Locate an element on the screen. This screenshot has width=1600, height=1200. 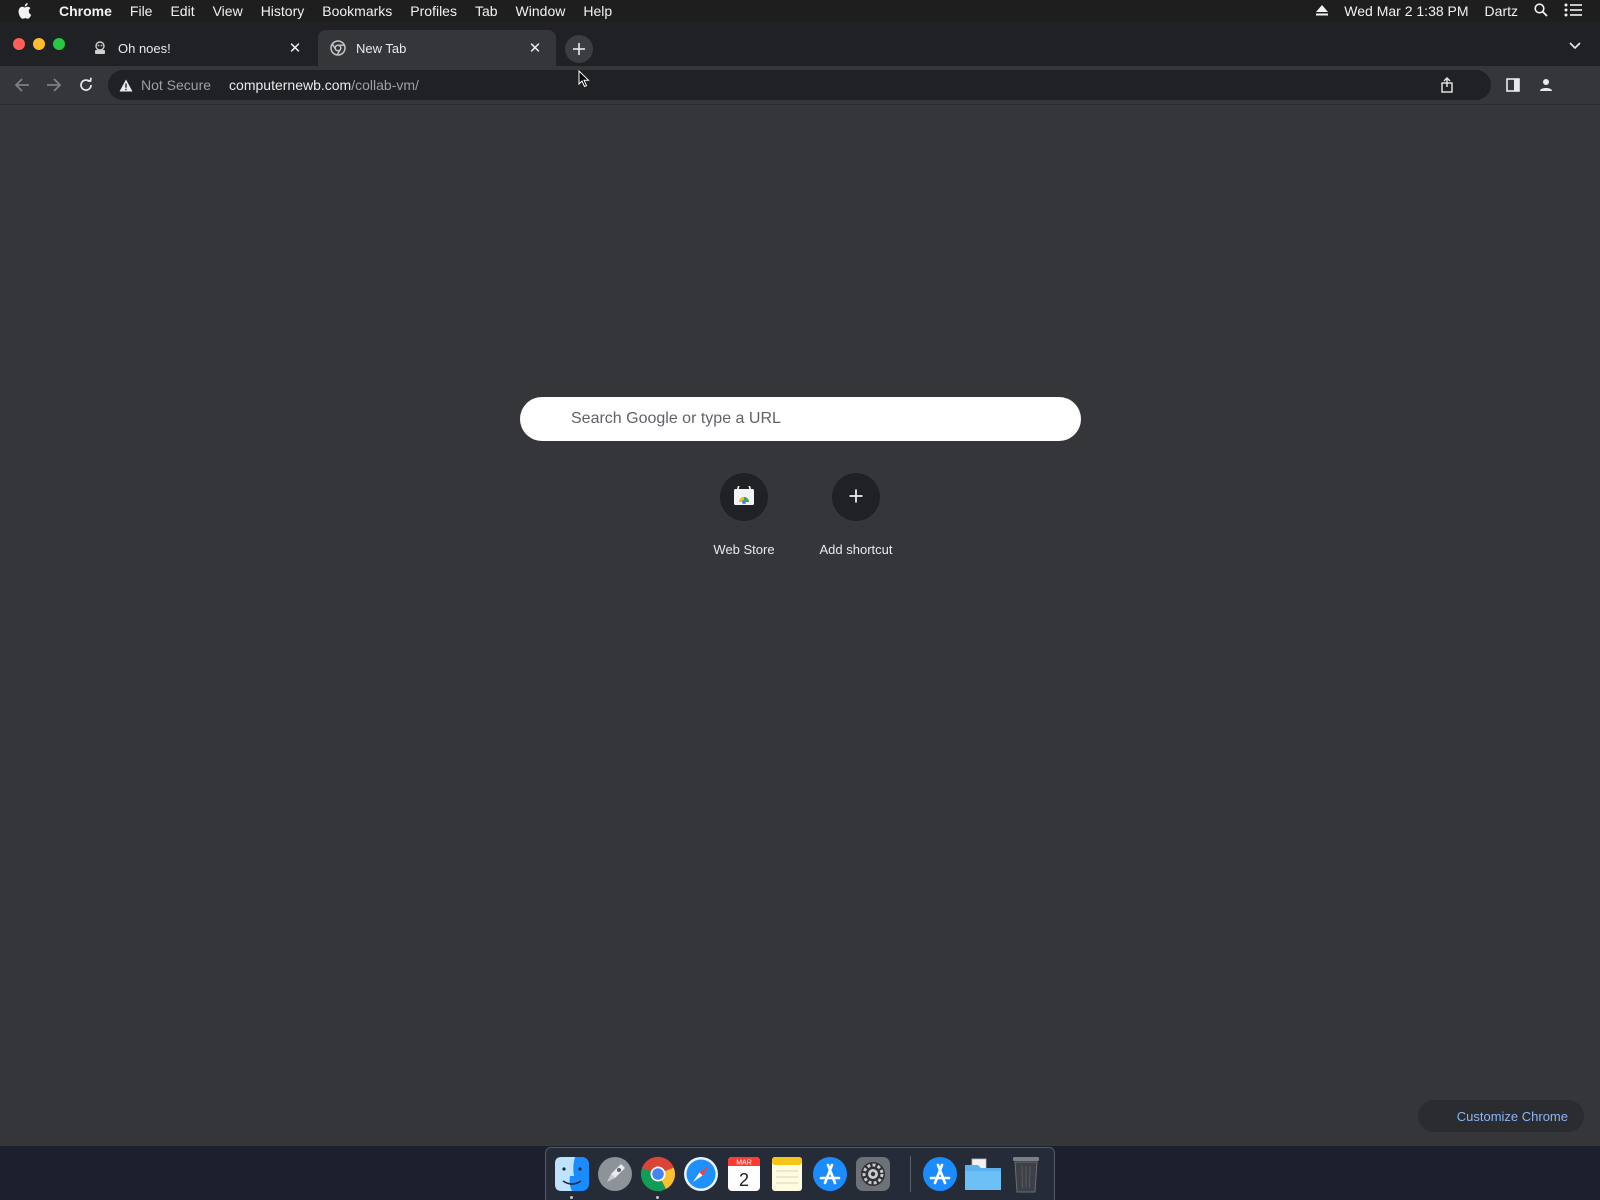
window-close-button is located at coordinates (19, 44).